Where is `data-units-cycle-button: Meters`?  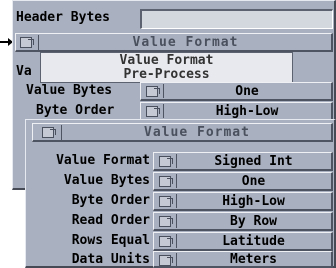
data-units-cycle-button: Meters is located at coordinates (243, 259).